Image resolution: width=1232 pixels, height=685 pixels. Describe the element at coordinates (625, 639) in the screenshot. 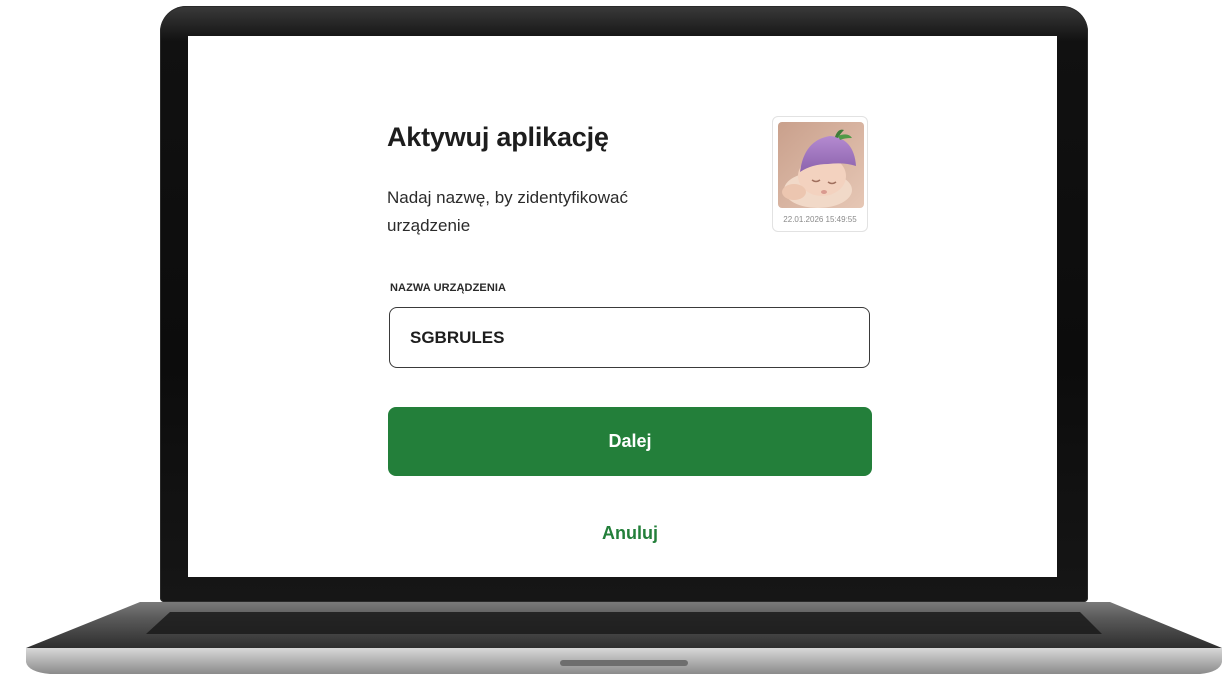

I see `laptop-base` at that location.